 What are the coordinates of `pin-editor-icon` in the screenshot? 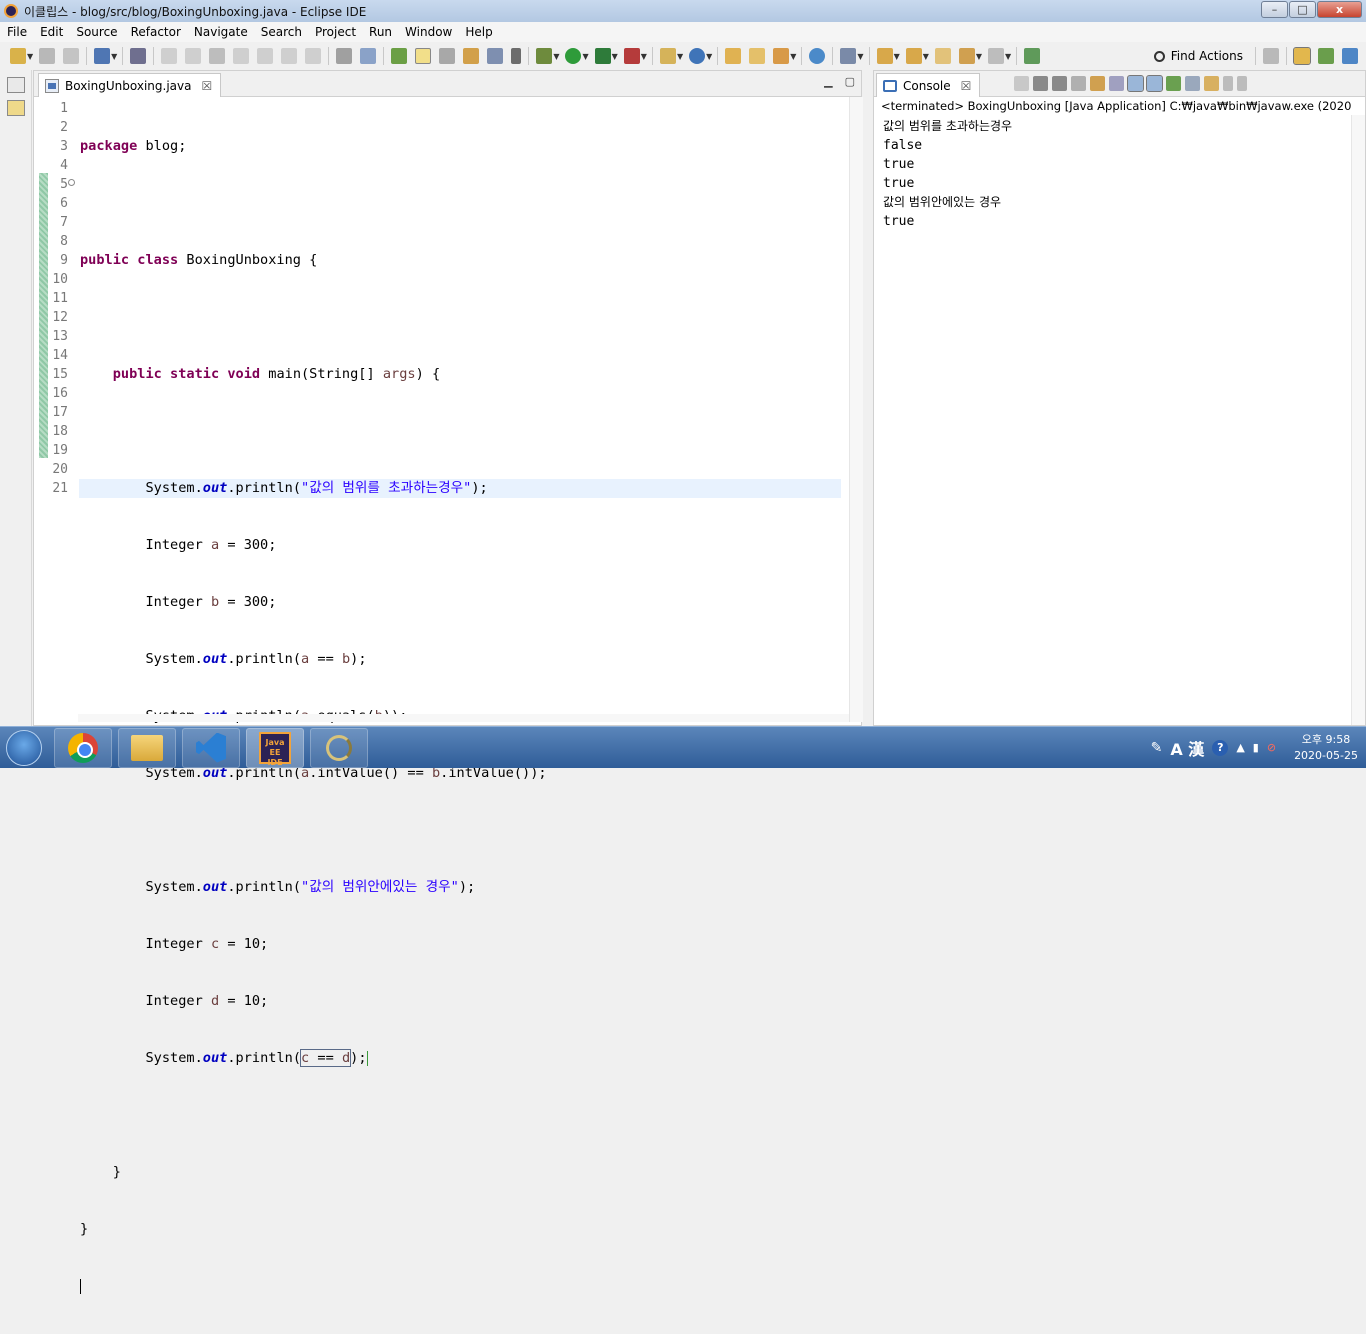 It's located at (1032, 56).